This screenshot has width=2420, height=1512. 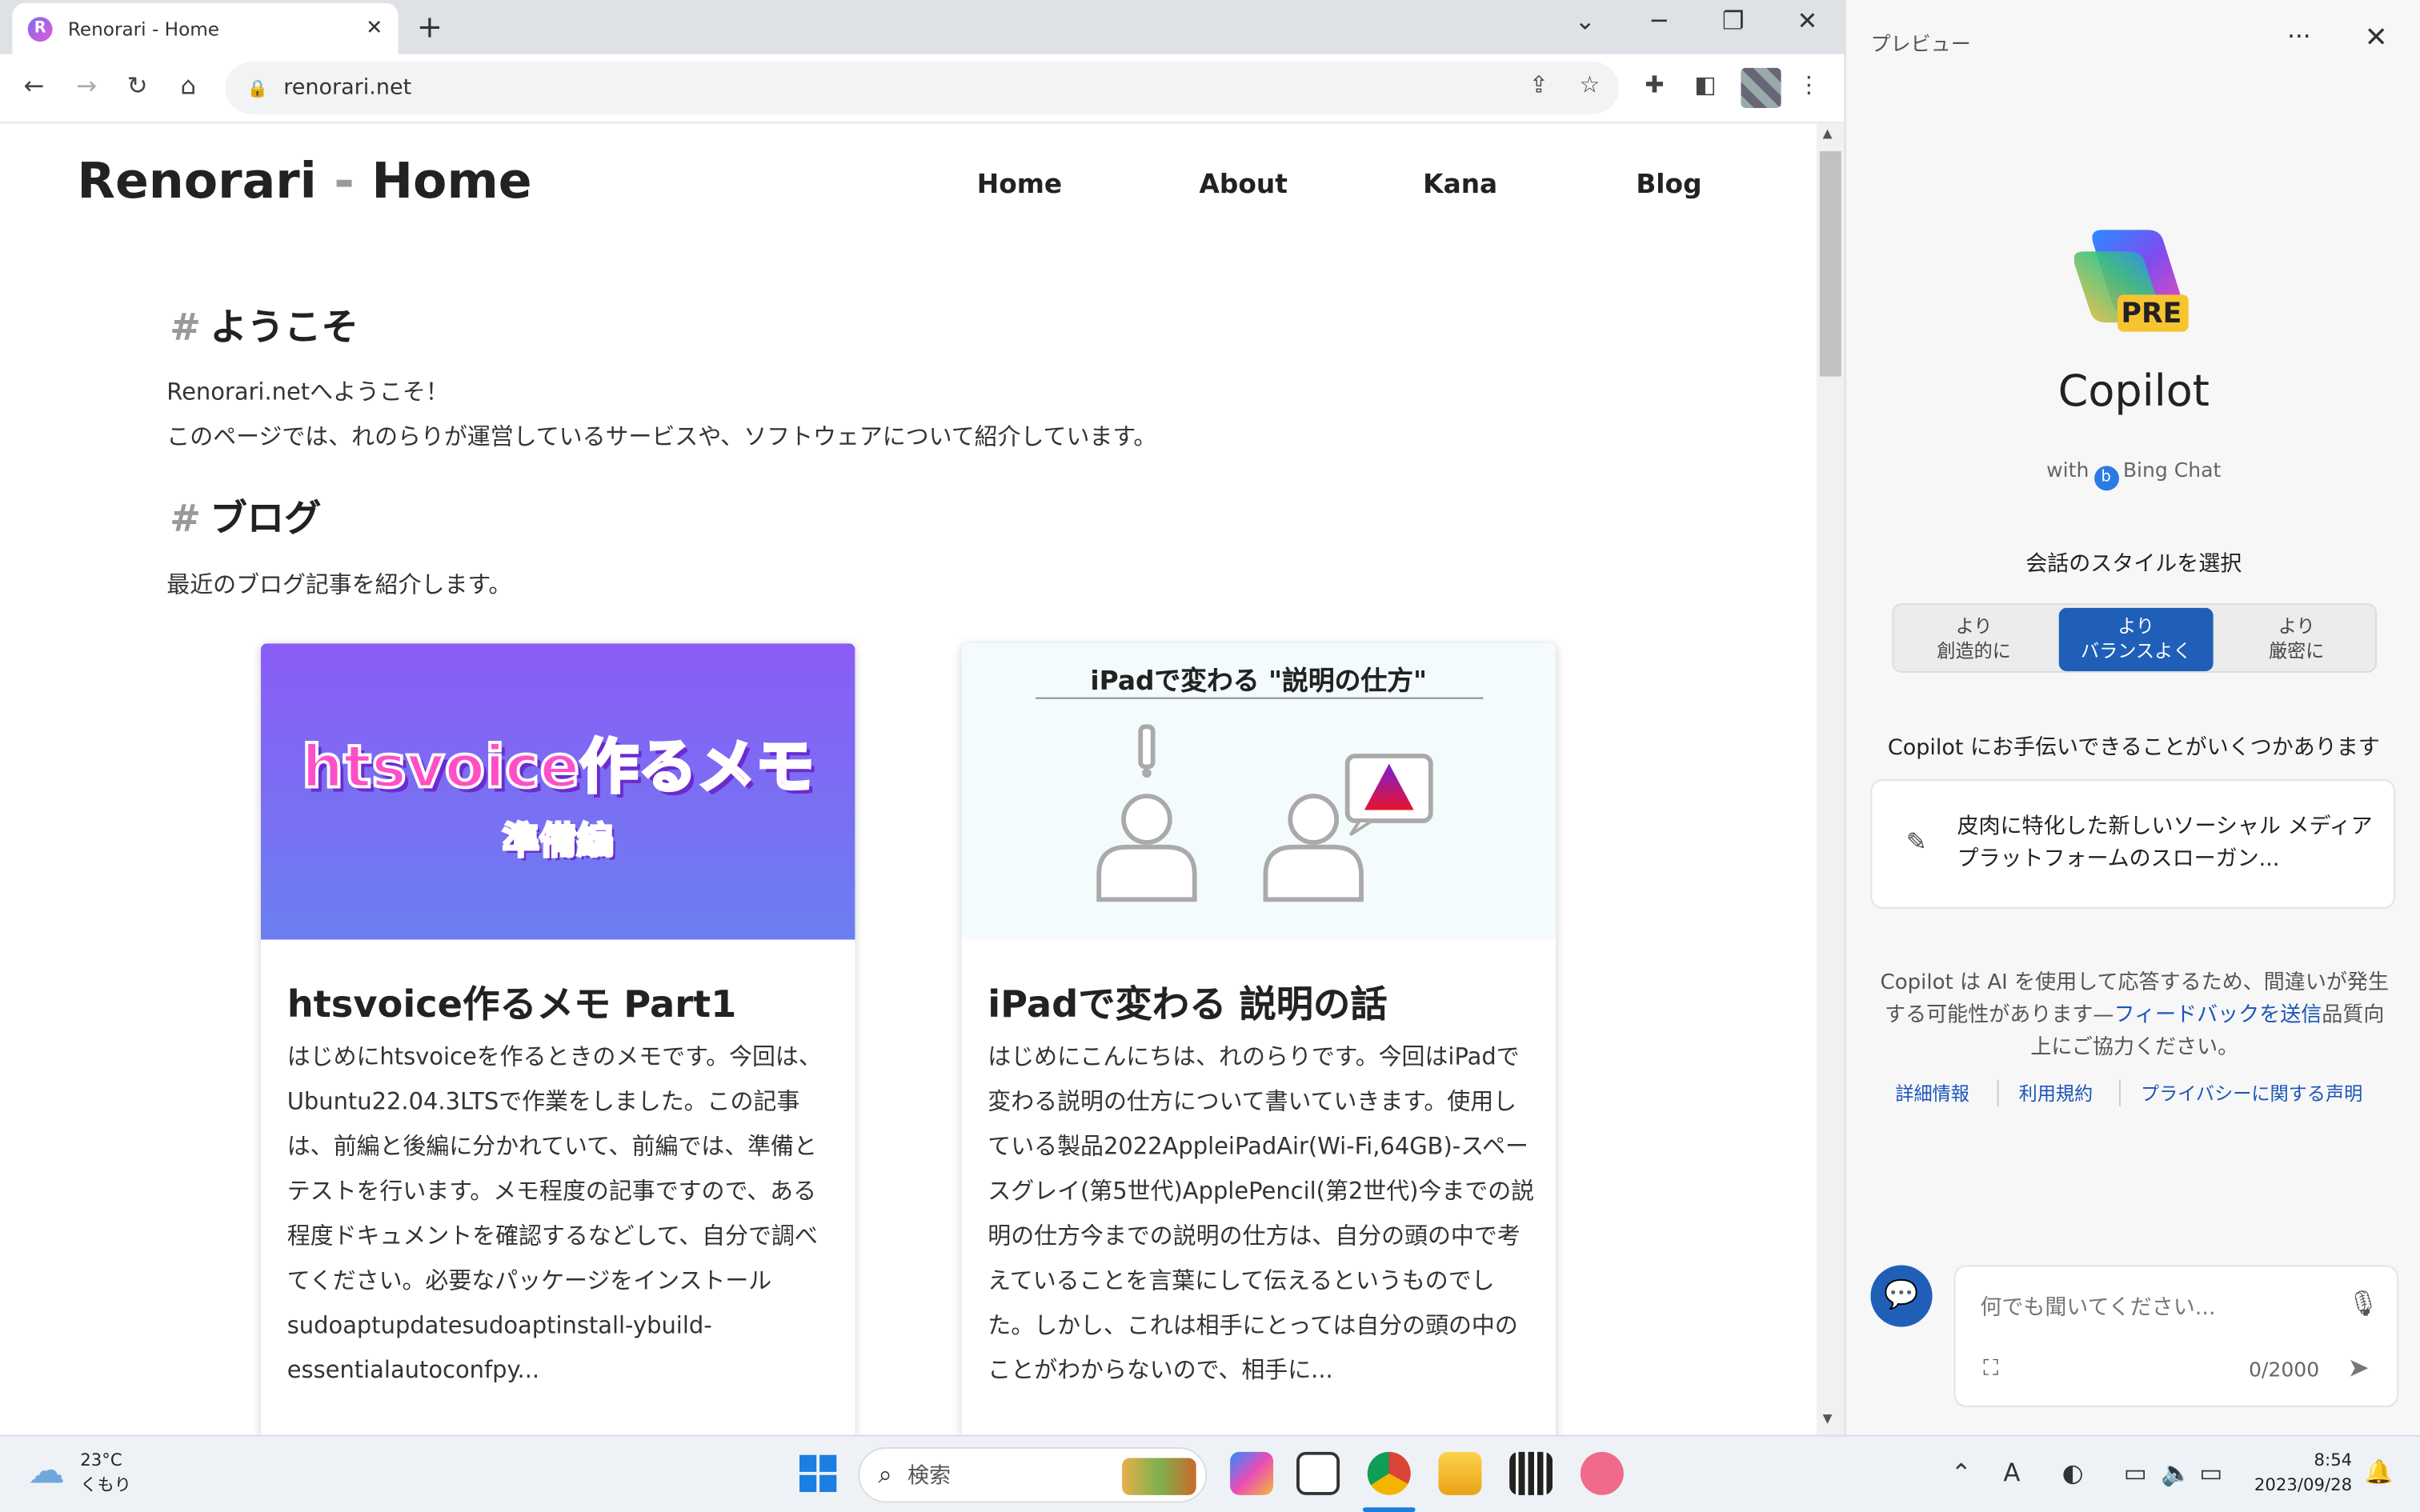 I want to click on welcome-heading: # ようこそ, so click(x=264, y=327).